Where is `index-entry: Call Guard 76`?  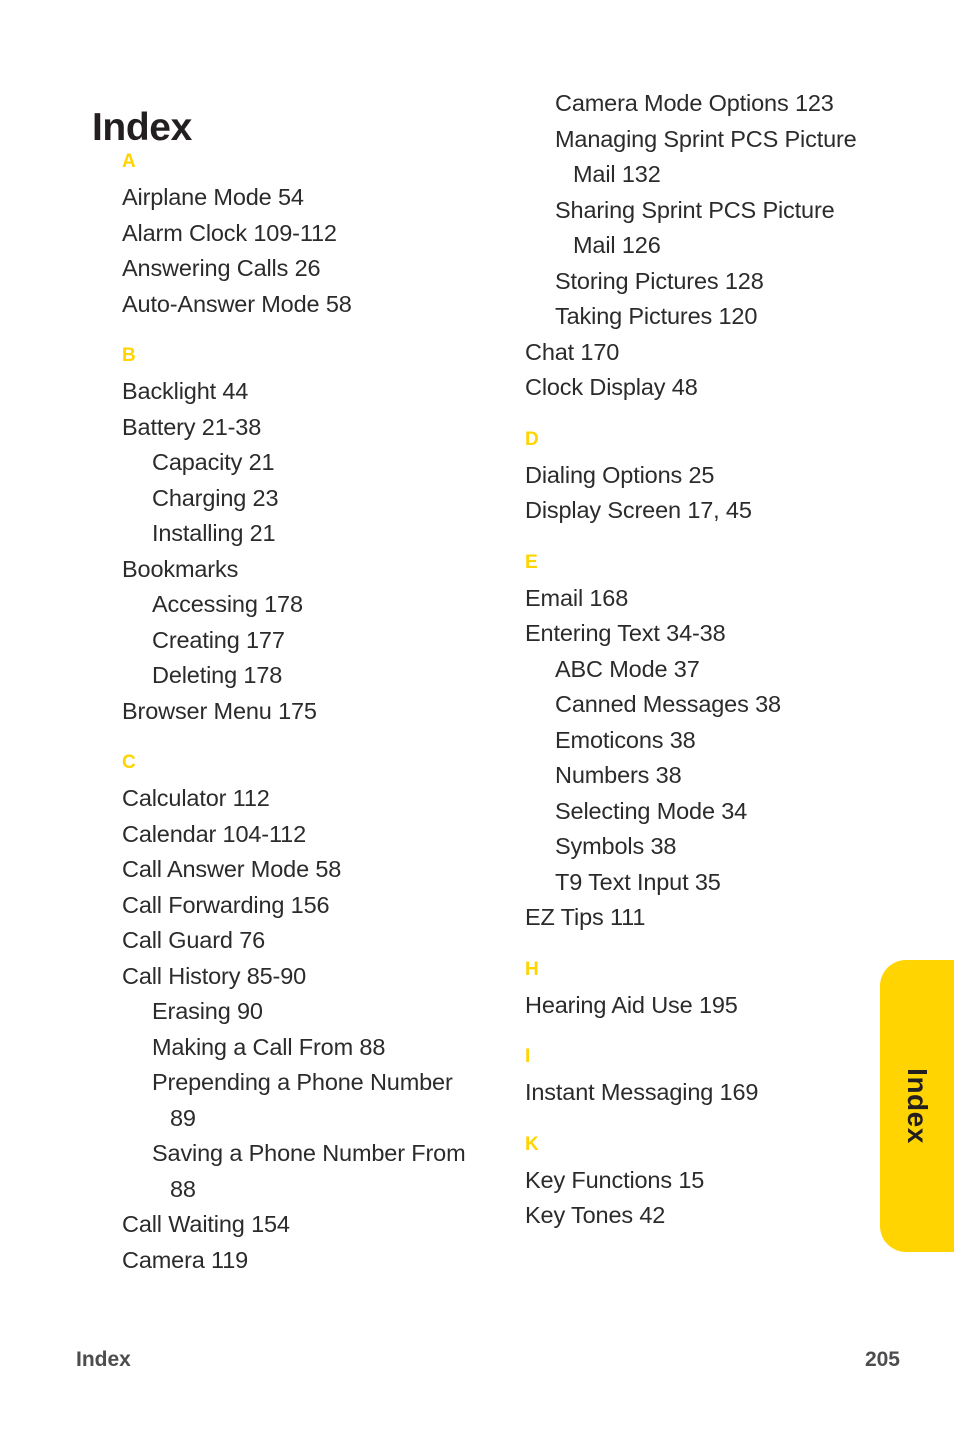 index-entry: Call Guard 76 is located at coordinates (302, 941).